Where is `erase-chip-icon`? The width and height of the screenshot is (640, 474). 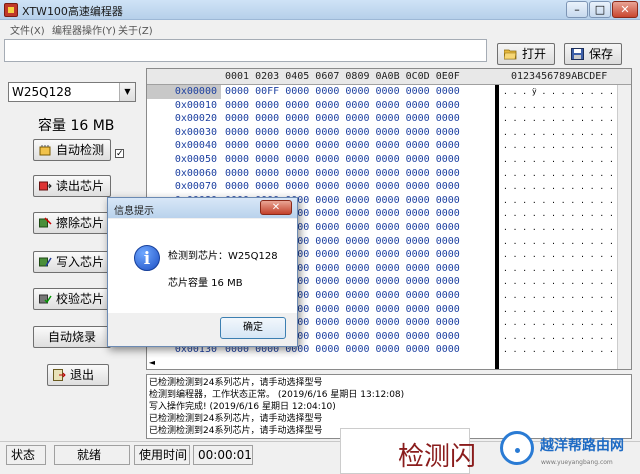
erase-chip-icon is located at coordinates (45, 222).